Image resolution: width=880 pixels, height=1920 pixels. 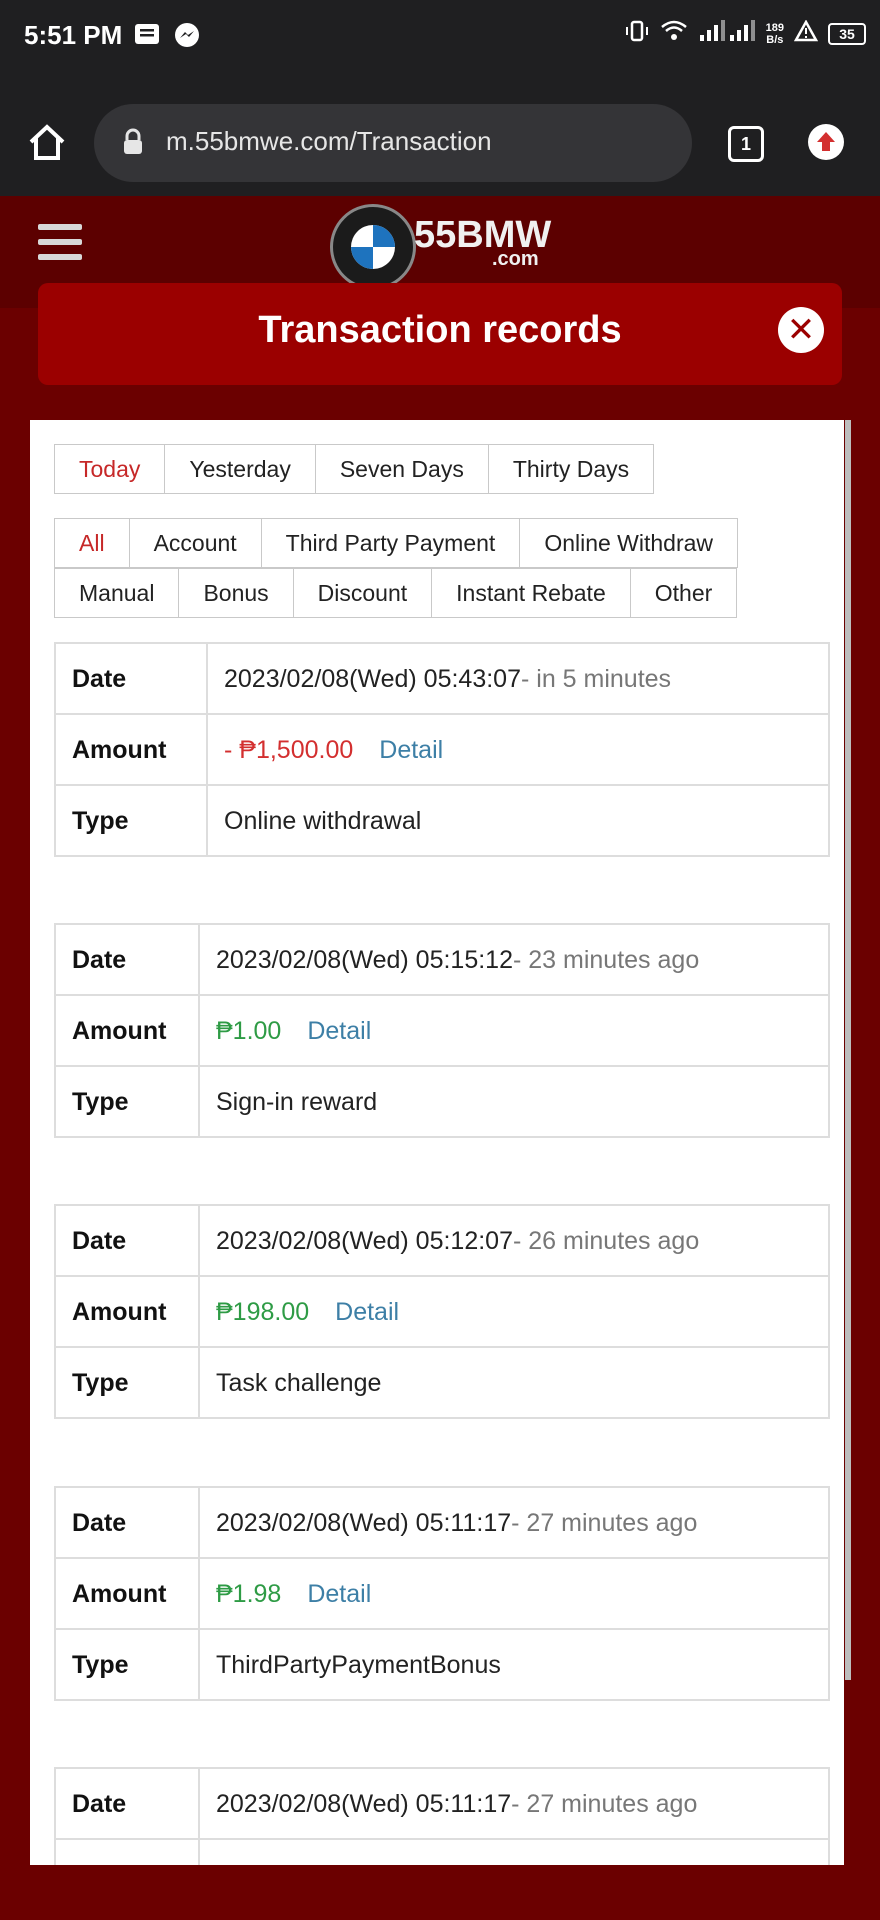 What do you see at coordinates (364, 1241) in the screenshot?
I see `date-text: 2023/02/08(Wed) 05:12:07` at bounding box center [364, 1241].